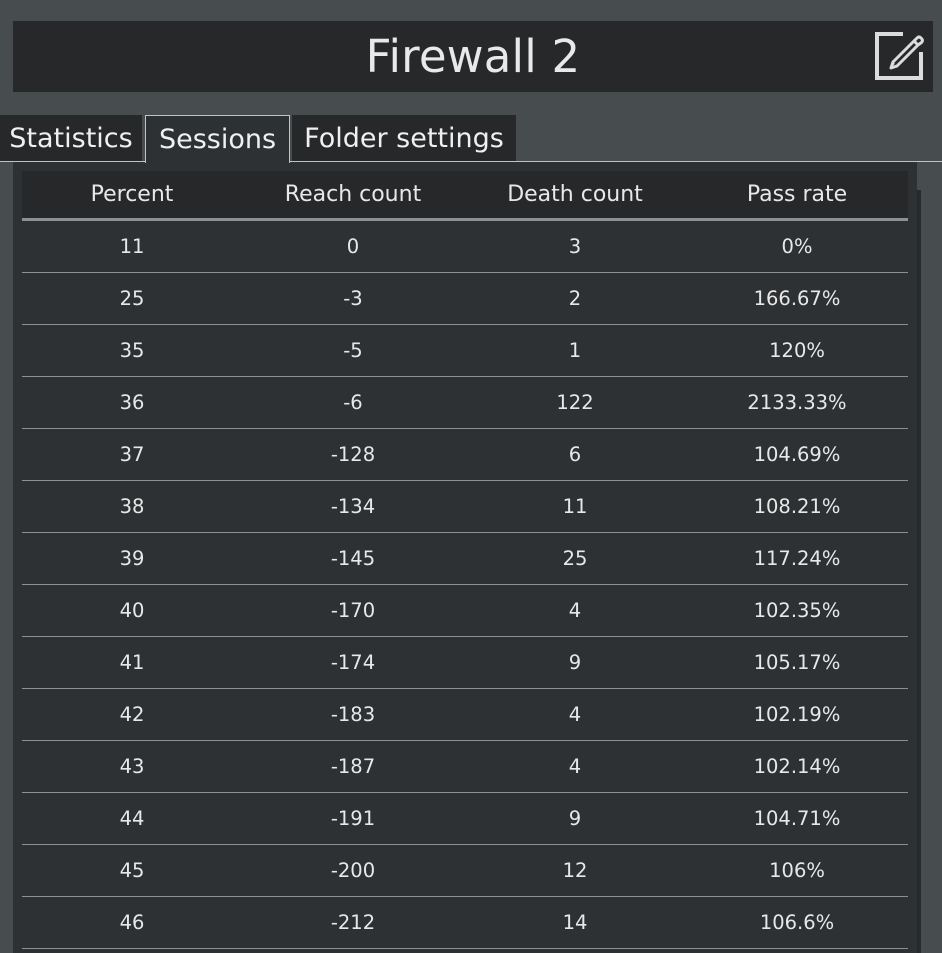  What do you see at coordinates (575, 246) in the screenshot?
I see `cell-death-count: 3` at bounding box center [575, 246].